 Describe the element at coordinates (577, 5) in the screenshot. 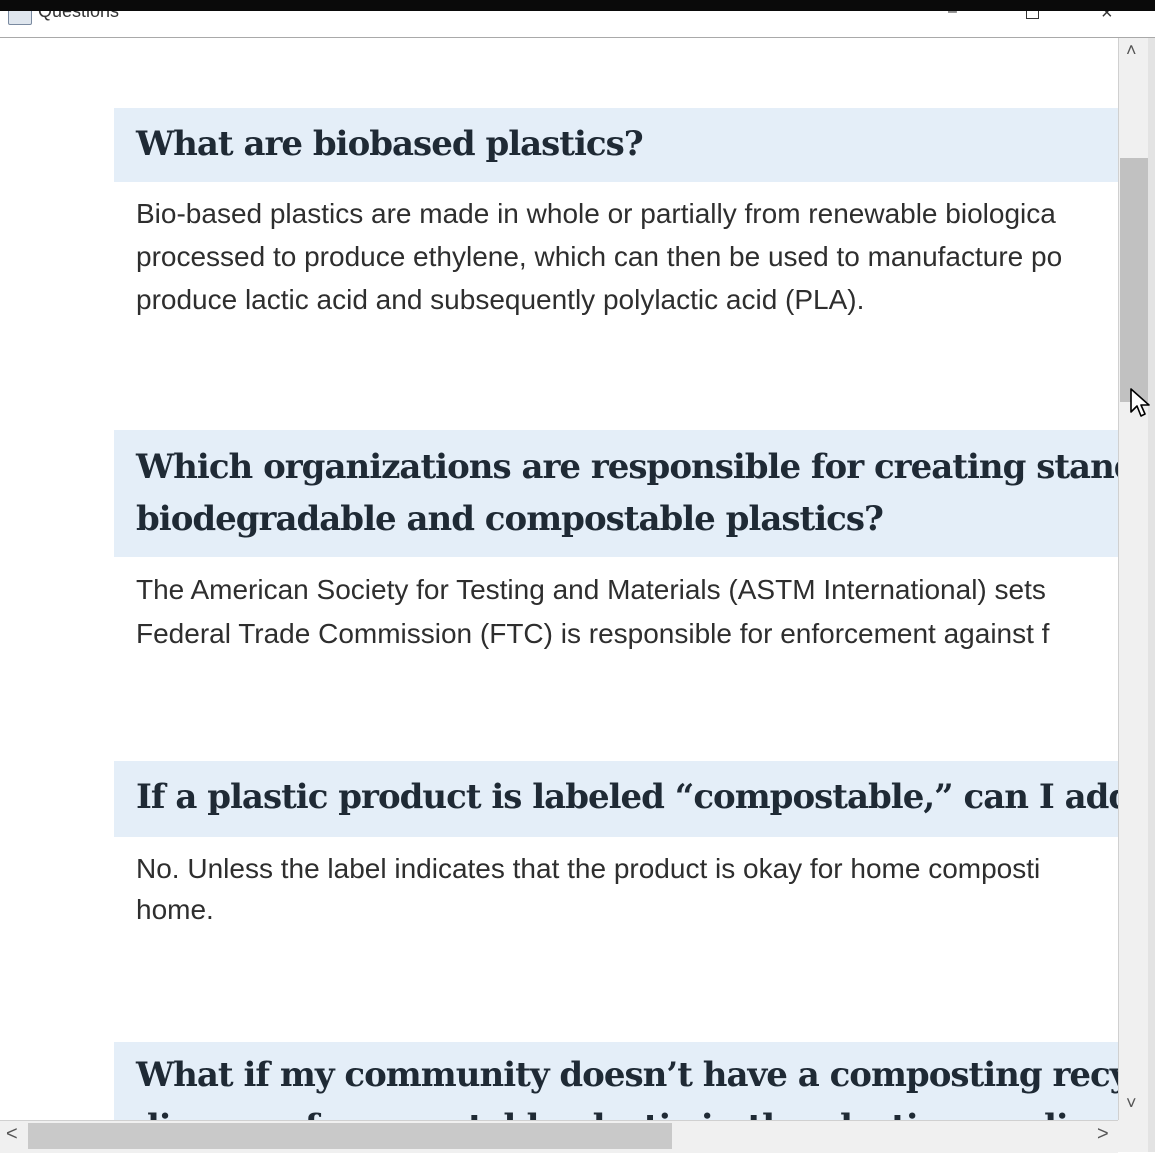

I see `screen-top-edge` at that location.